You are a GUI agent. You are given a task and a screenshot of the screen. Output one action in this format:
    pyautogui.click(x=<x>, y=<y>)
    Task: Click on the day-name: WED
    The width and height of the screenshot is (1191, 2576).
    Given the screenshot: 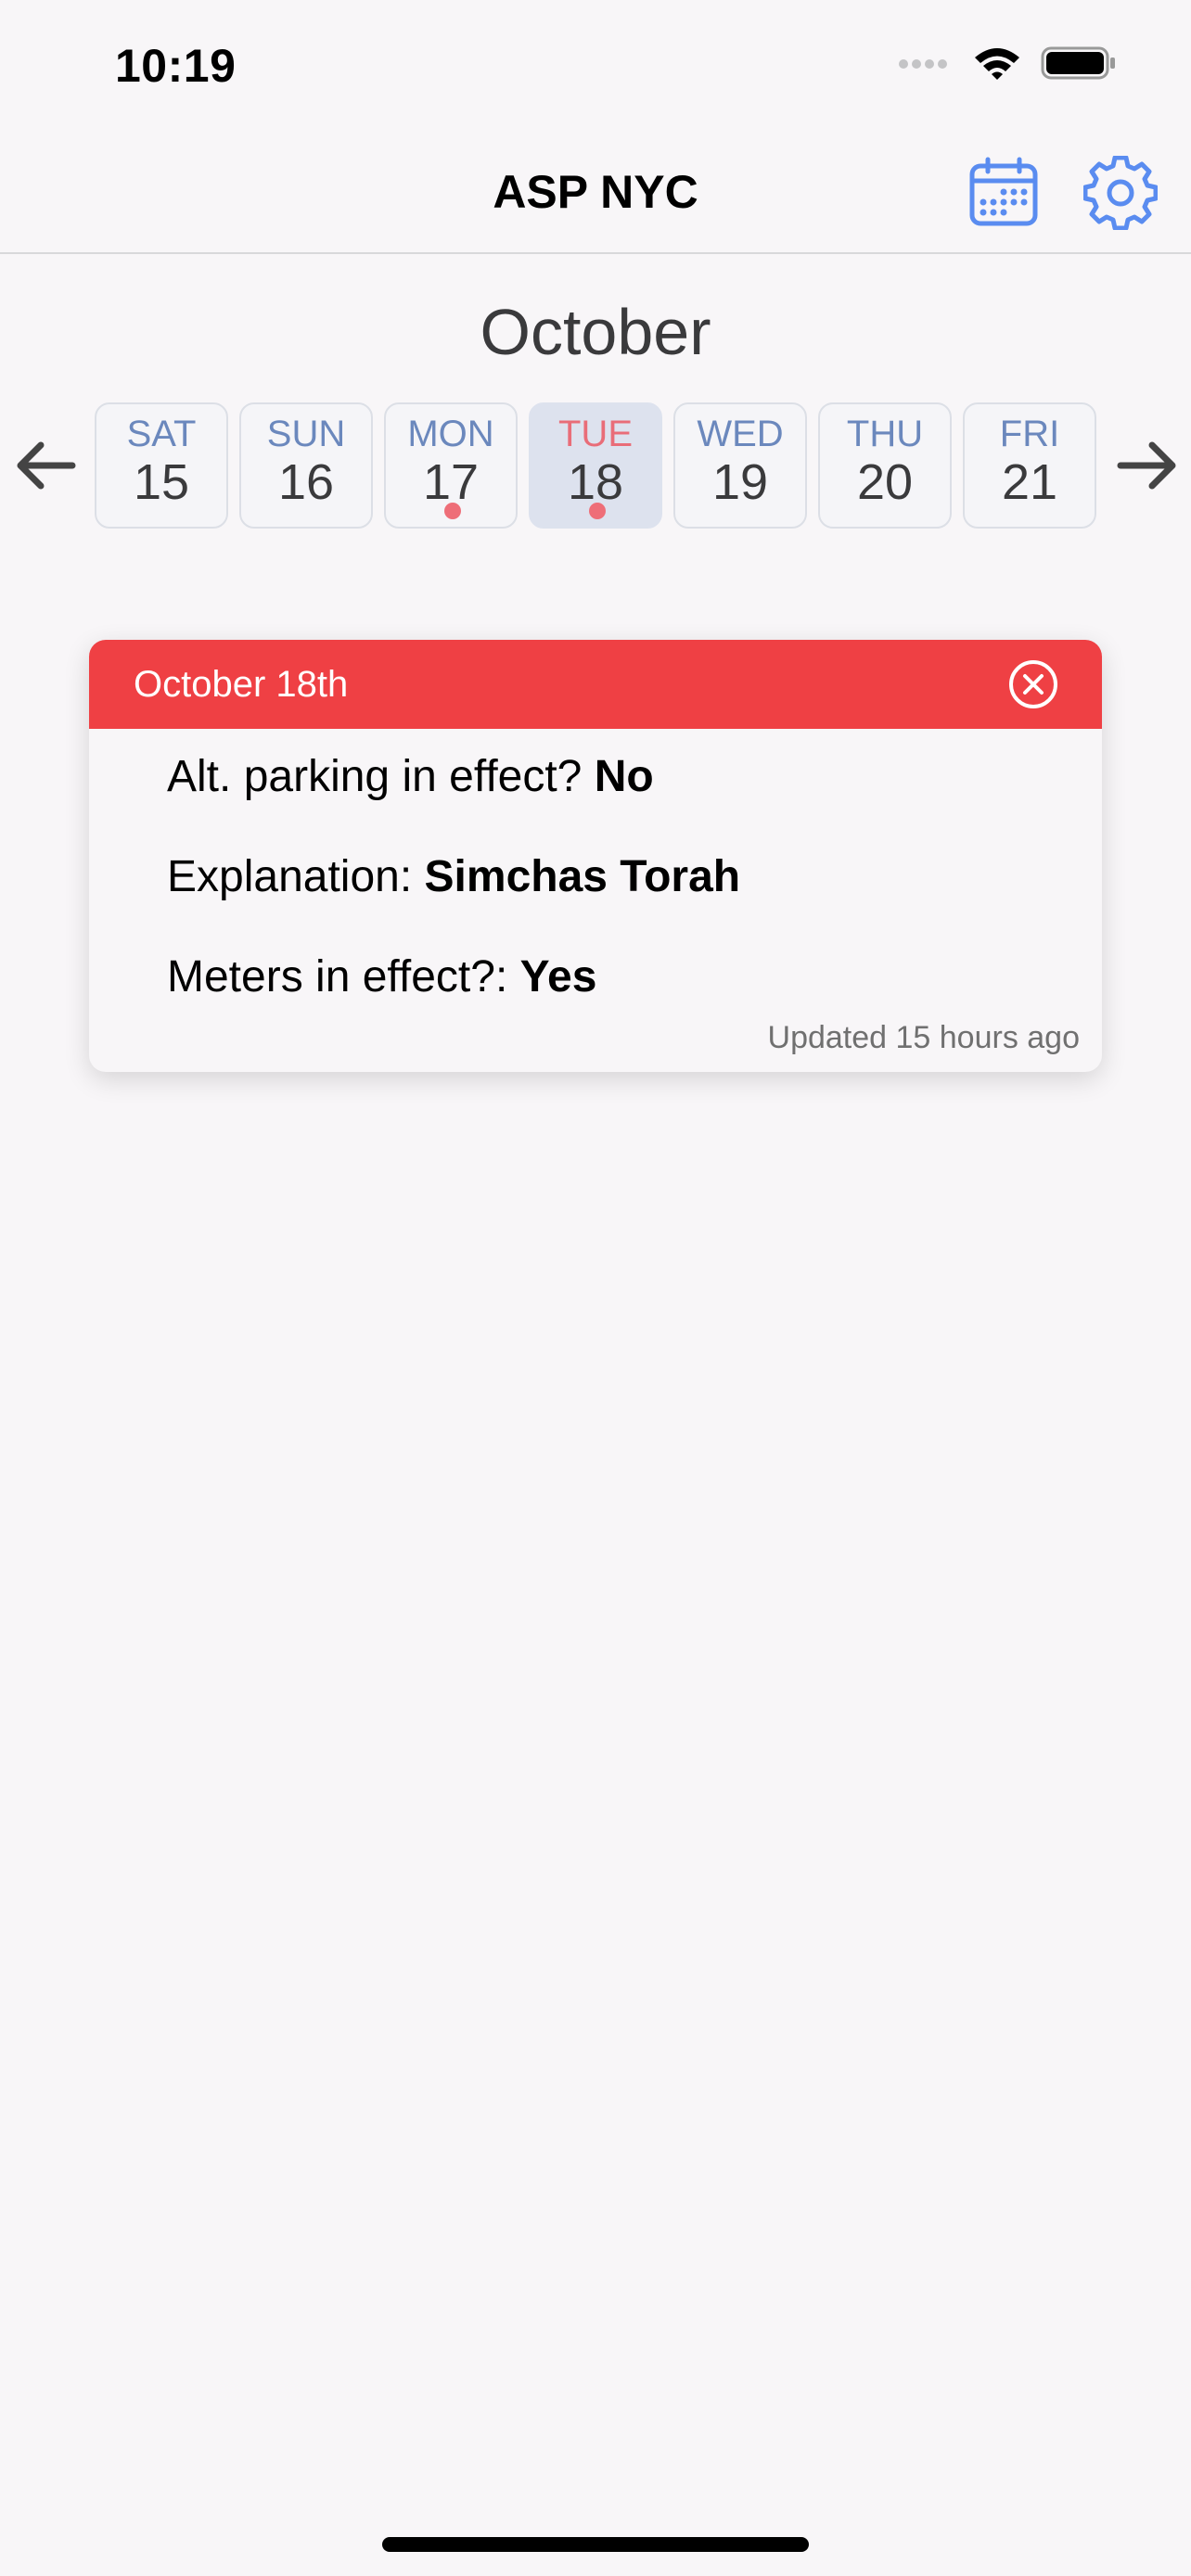 What is the action you would take?
    pyautogui.click(x=740, y=434)
    